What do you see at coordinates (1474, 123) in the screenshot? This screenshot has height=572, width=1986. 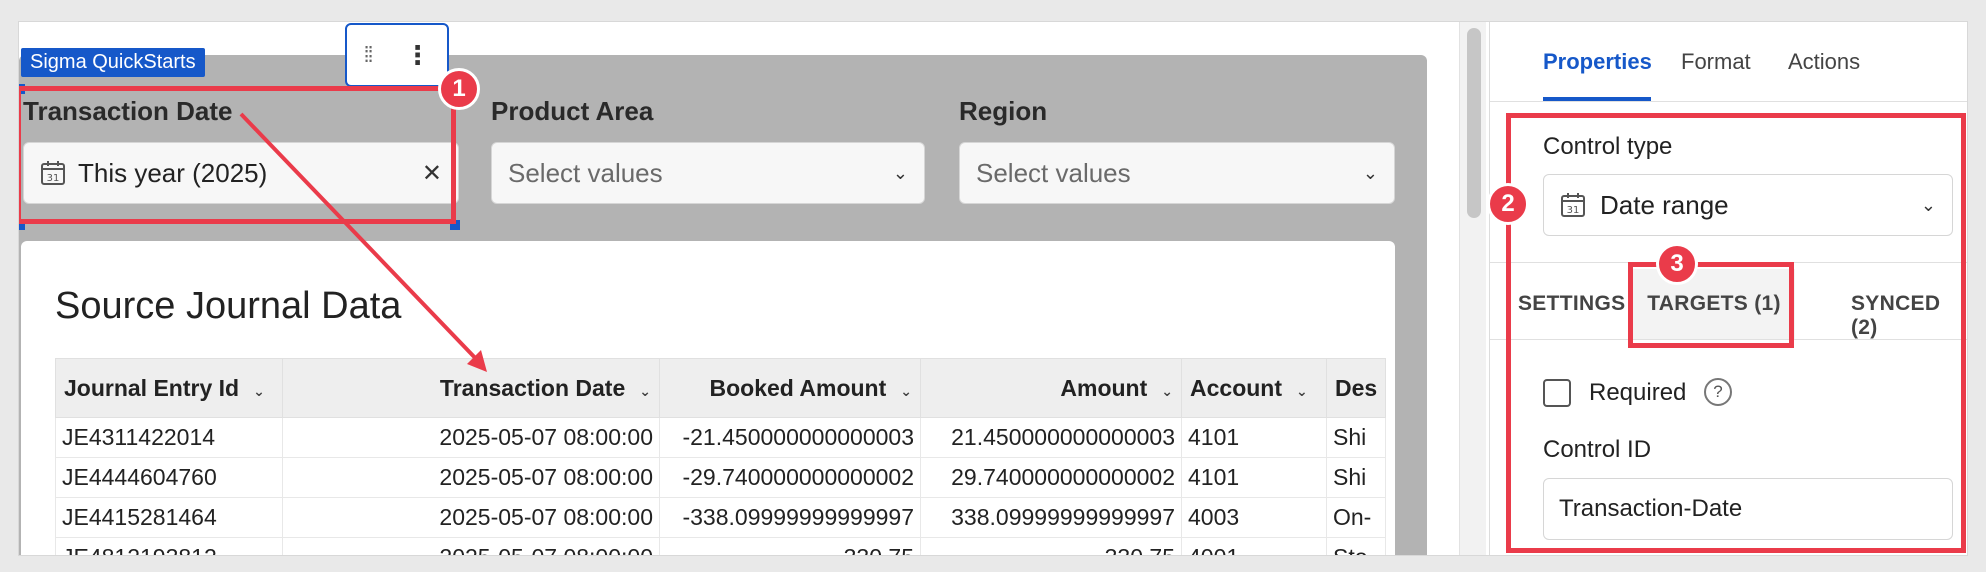 I see `scrollbar-thumb` at bounding box center [1474, 123].